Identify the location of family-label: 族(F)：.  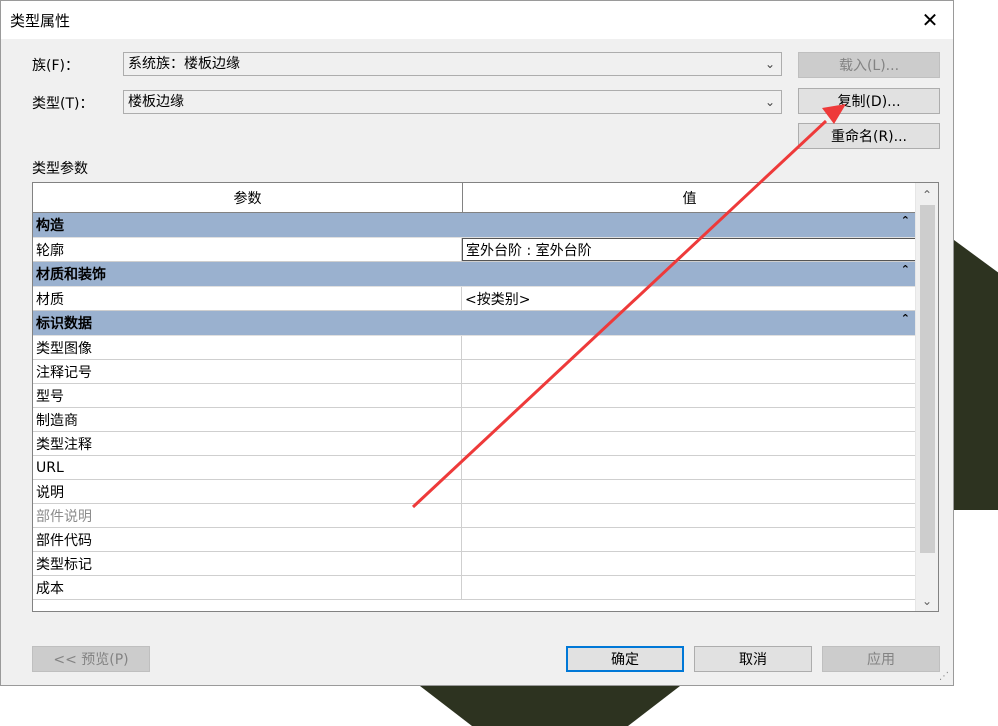
(55, 66).